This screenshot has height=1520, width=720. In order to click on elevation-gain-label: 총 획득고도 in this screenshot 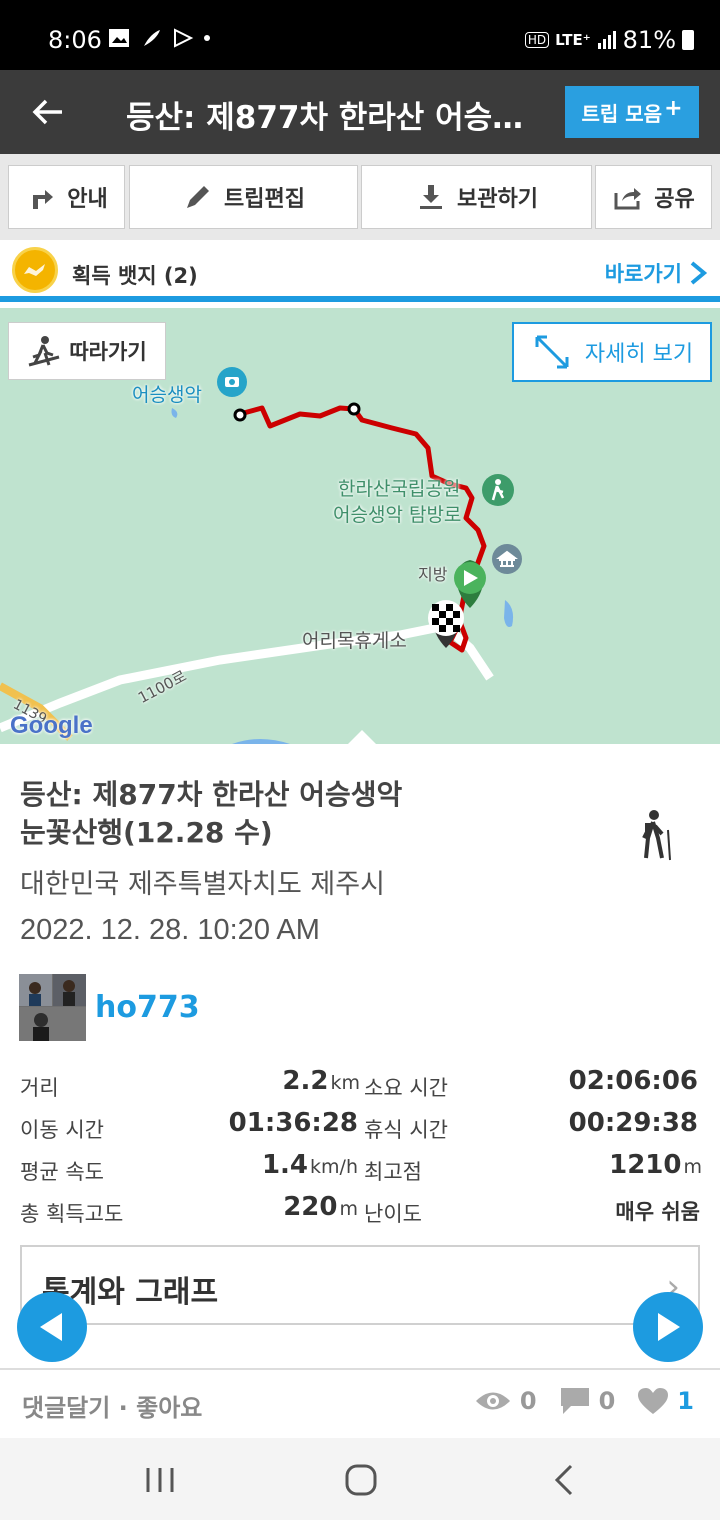, I will do `click(72, 1214)`.